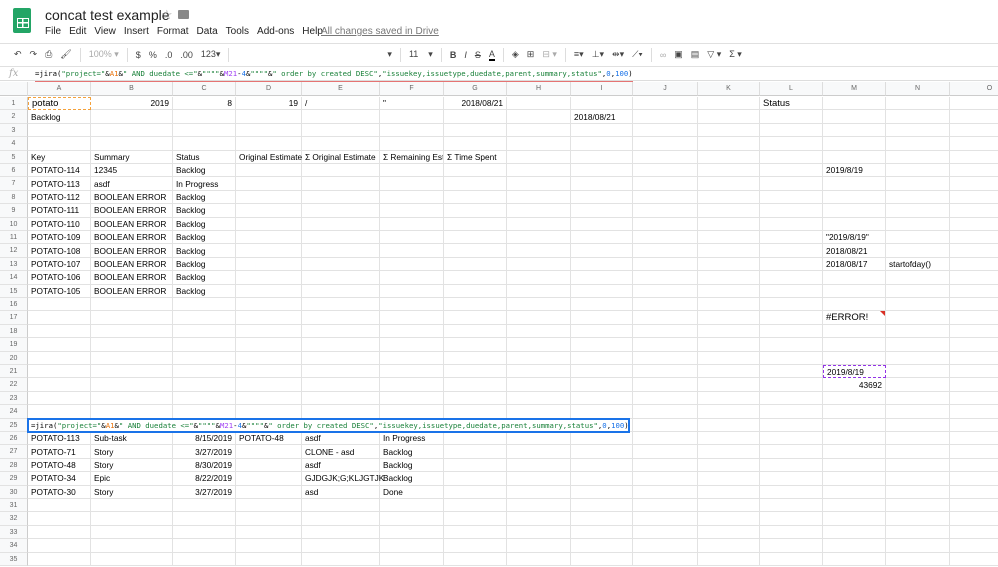 Image resolution: width=998 pixels, height=567 pixels. I want to click on cell-c16, so click(204, 305).